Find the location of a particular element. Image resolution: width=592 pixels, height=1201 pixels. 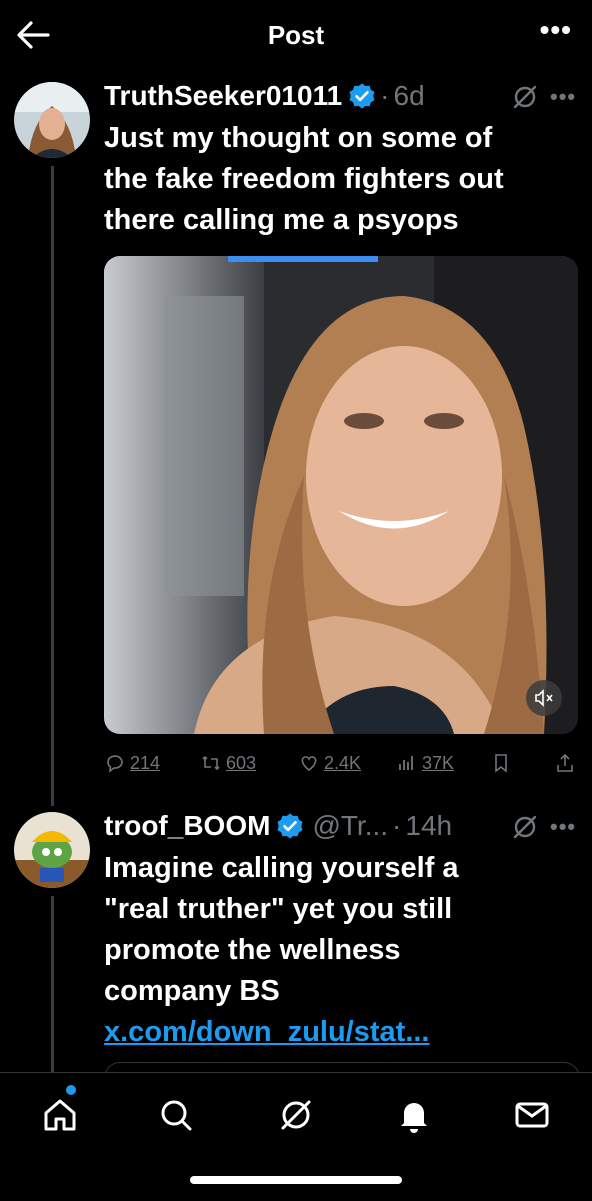

reply-icon is located at coordinates (115, 764).